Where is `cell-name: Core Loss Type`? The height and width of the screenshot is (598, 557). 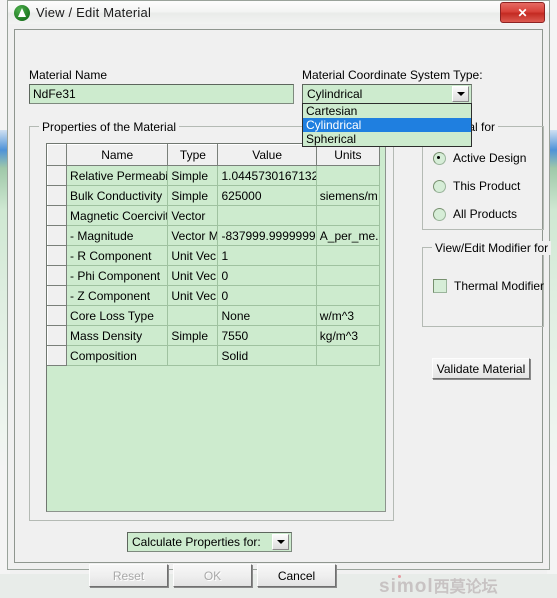
cell-name: Core Loss Type is located at coordinates (117, 316).